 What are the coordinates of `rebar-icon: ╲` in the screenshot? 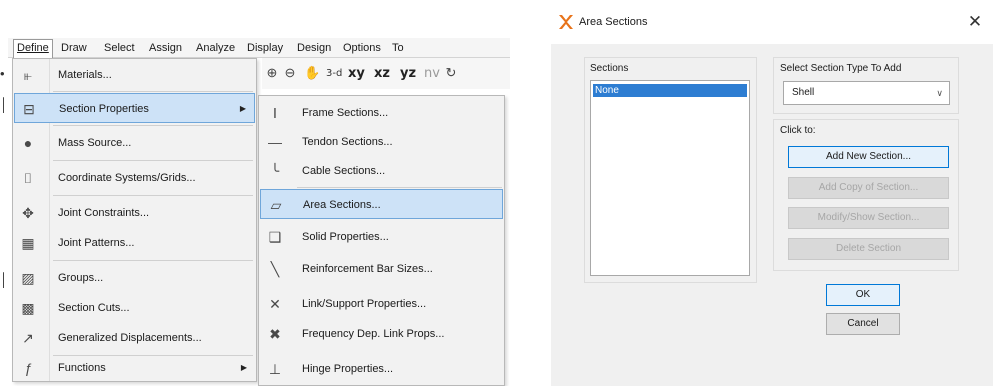 It's located at (275, 269).